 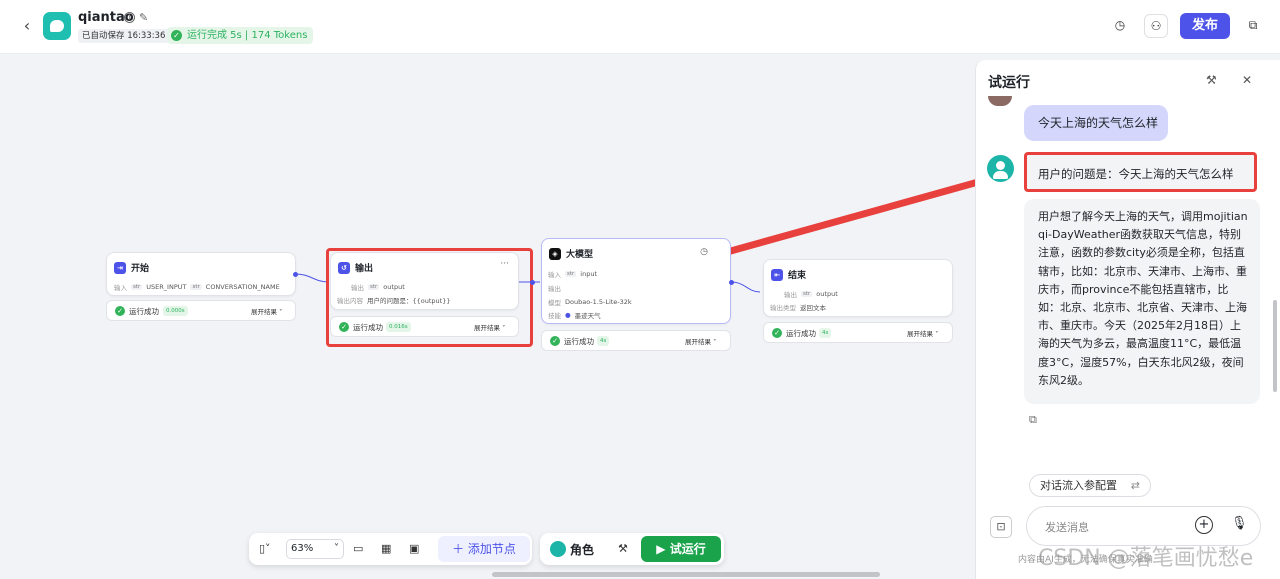 I want to click on microphone-icon: 🎙, so click(x=1239, y=523).